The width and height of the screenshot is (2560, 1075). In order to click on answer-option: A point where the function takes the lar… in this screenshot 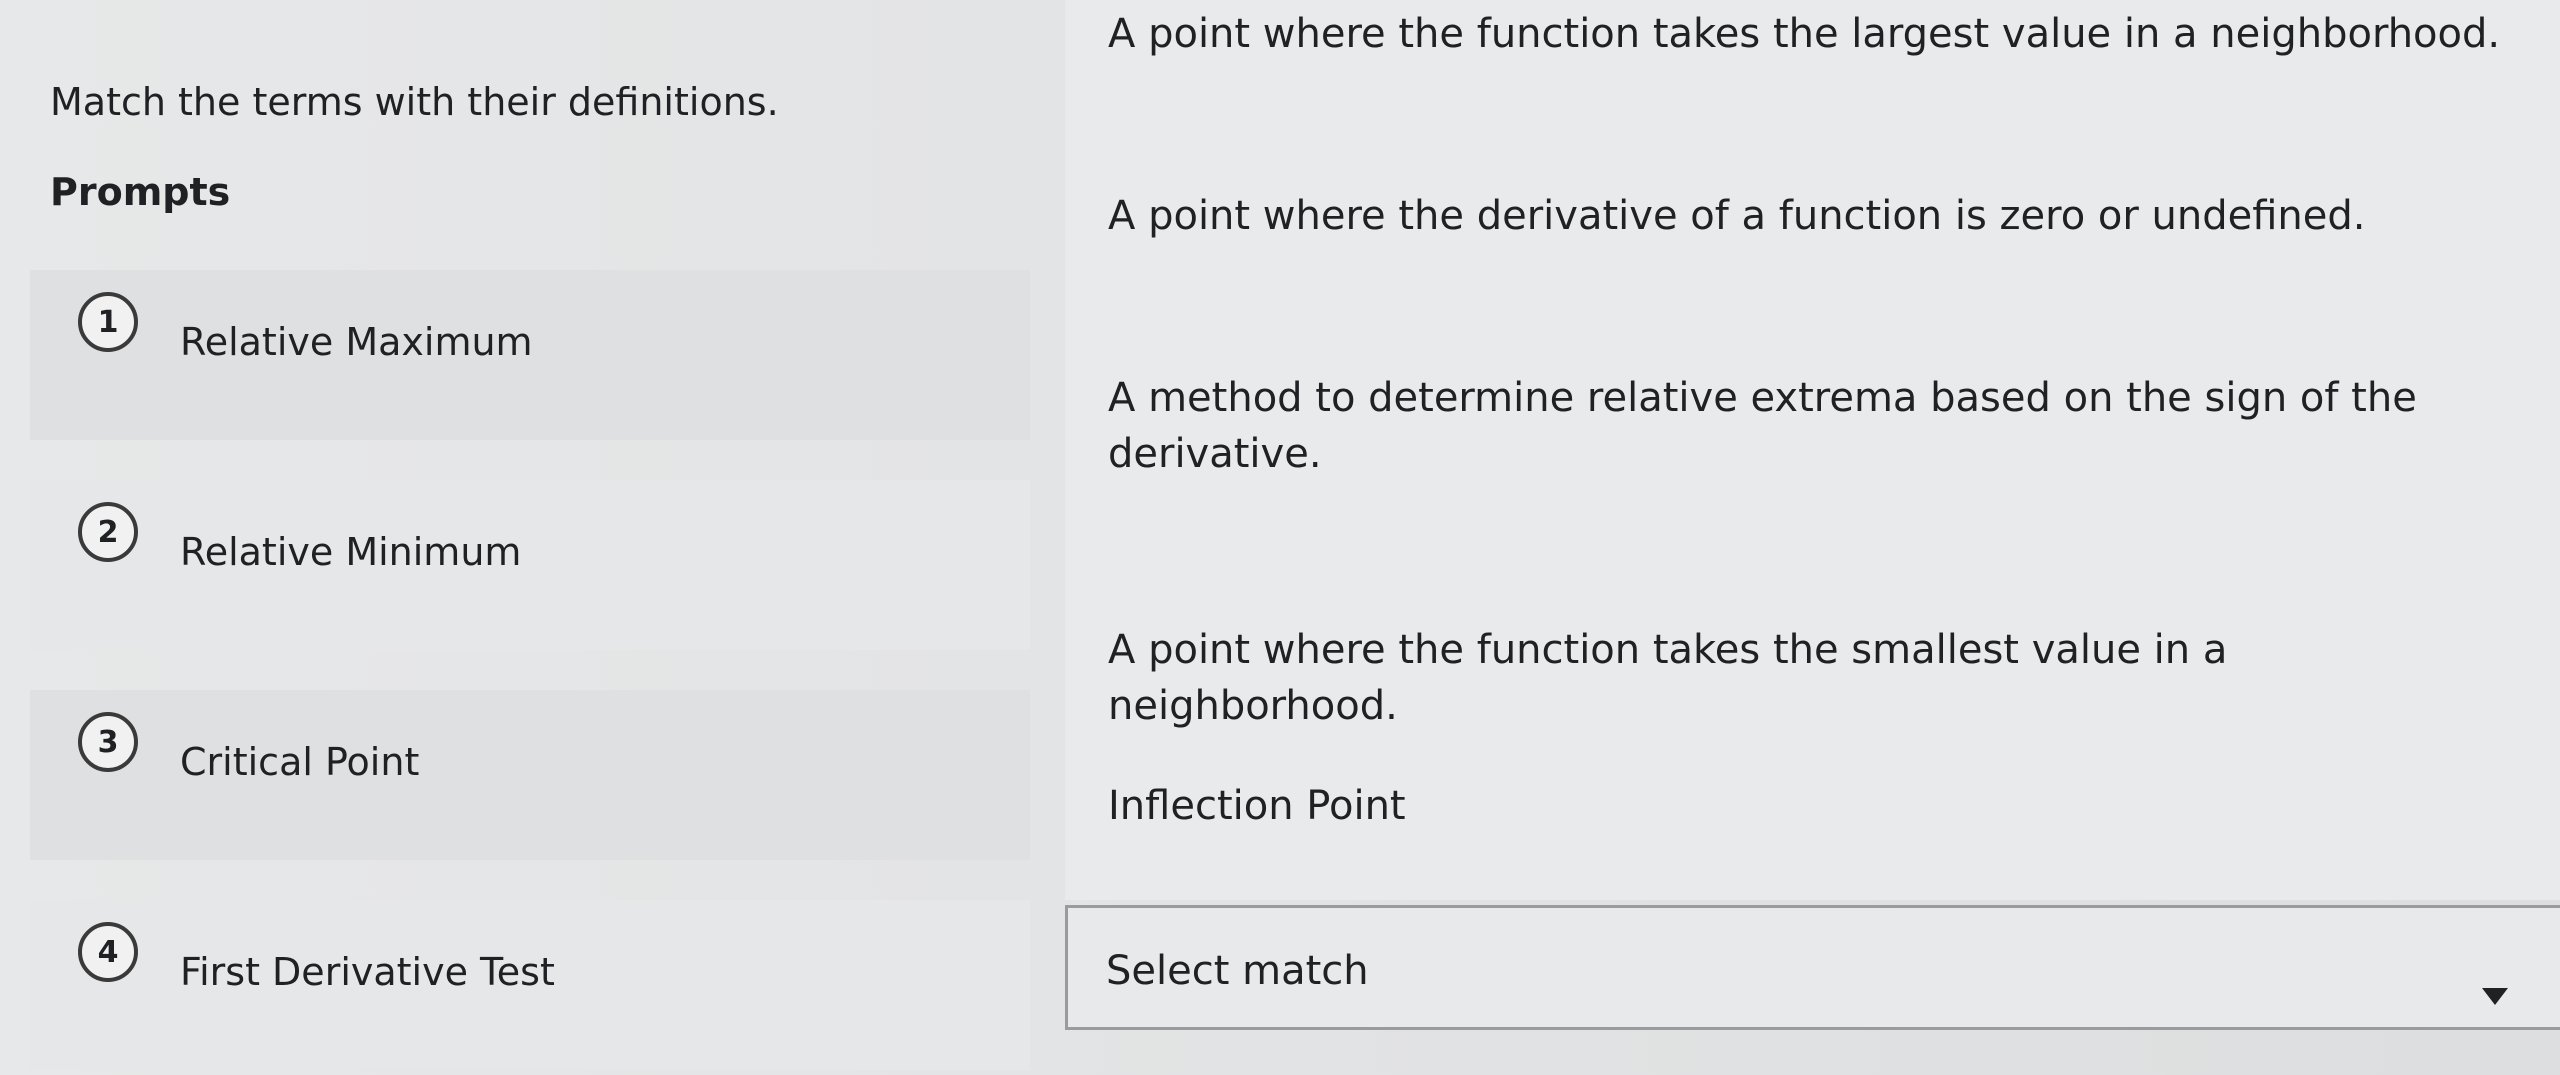, I will do `click(1818, 34)`.